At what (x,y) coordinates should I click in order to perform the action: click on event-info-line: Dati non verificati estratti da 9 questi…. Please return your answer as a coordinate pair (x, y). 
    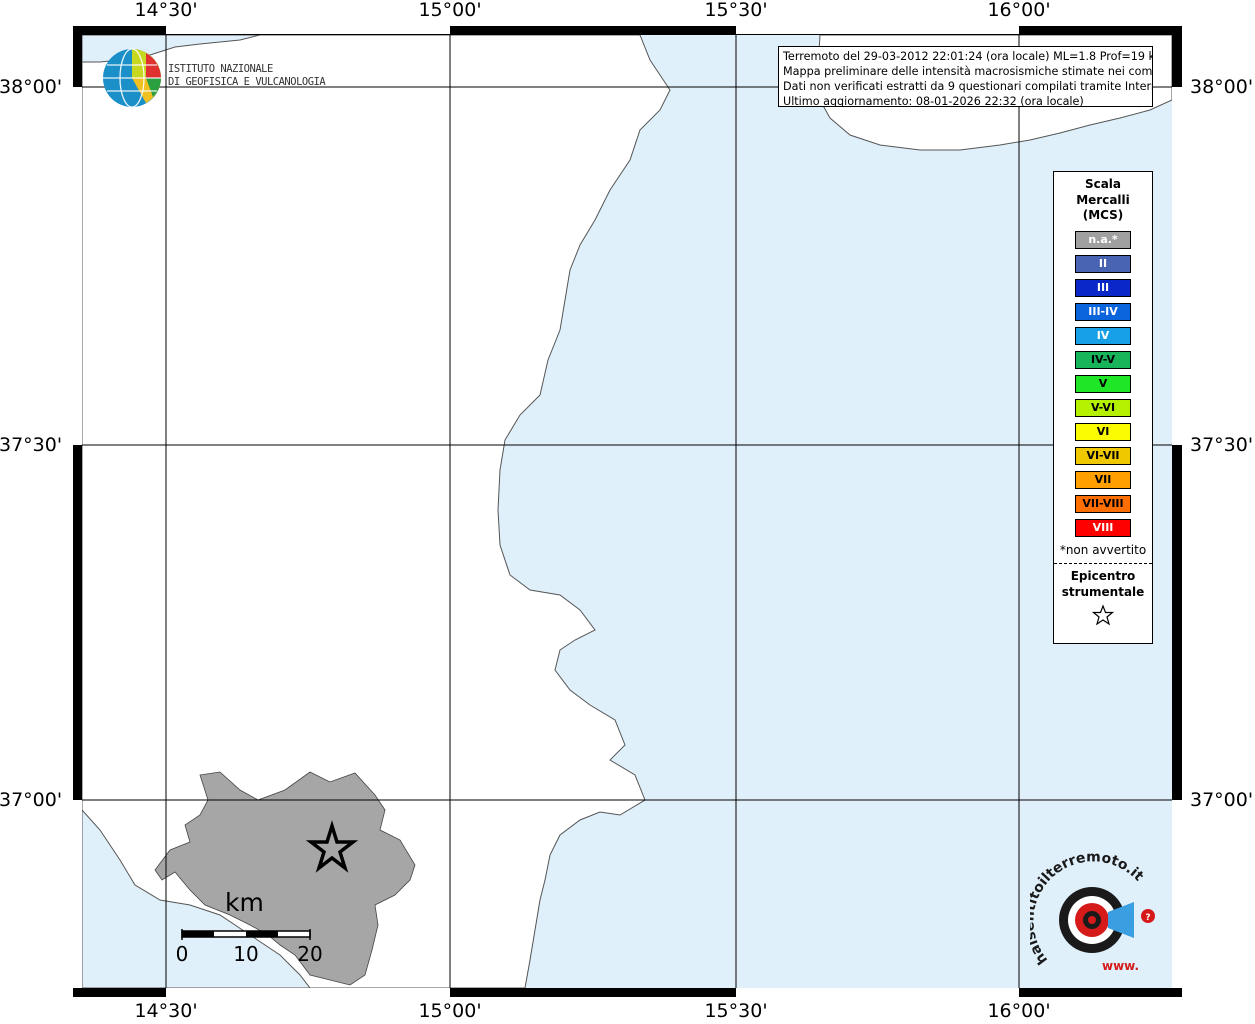
    Looking at the image, I should click on (968, 86).